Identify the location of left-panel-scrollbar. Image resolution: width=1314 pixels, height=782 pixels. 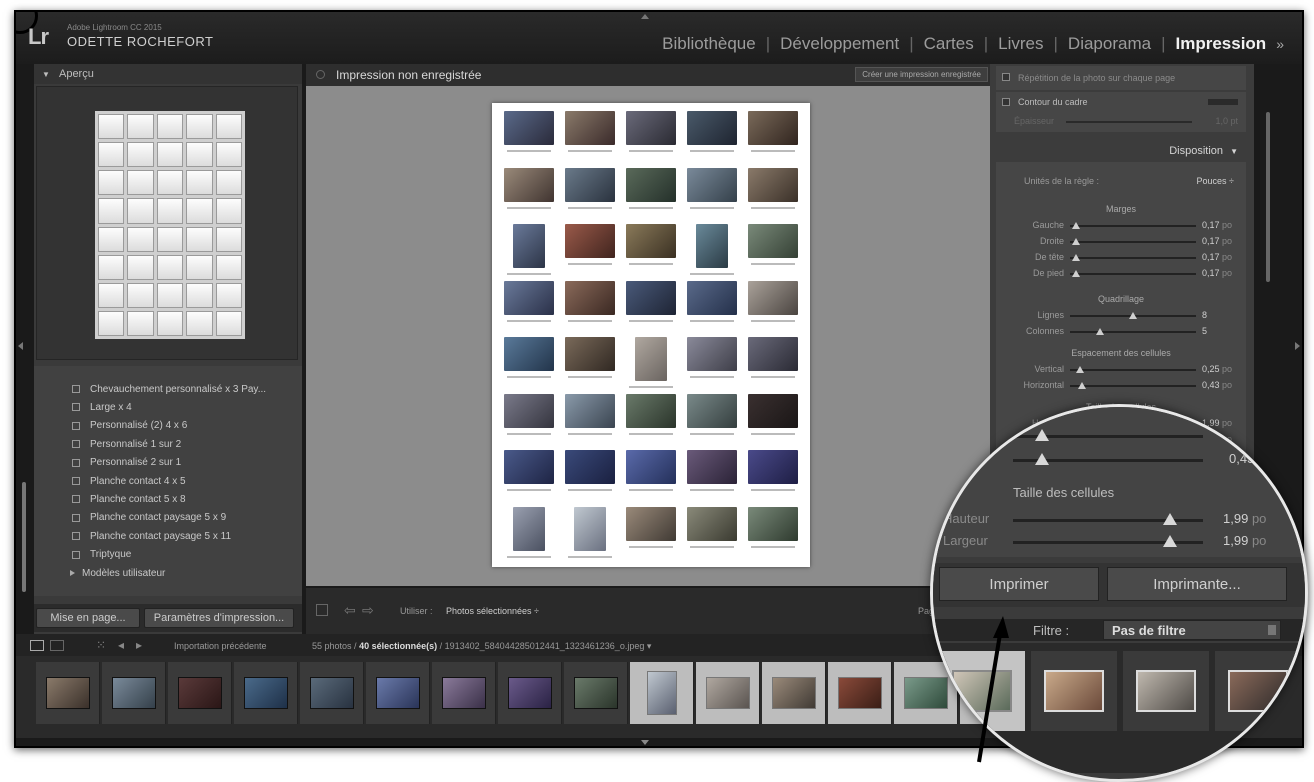
(24, 537).